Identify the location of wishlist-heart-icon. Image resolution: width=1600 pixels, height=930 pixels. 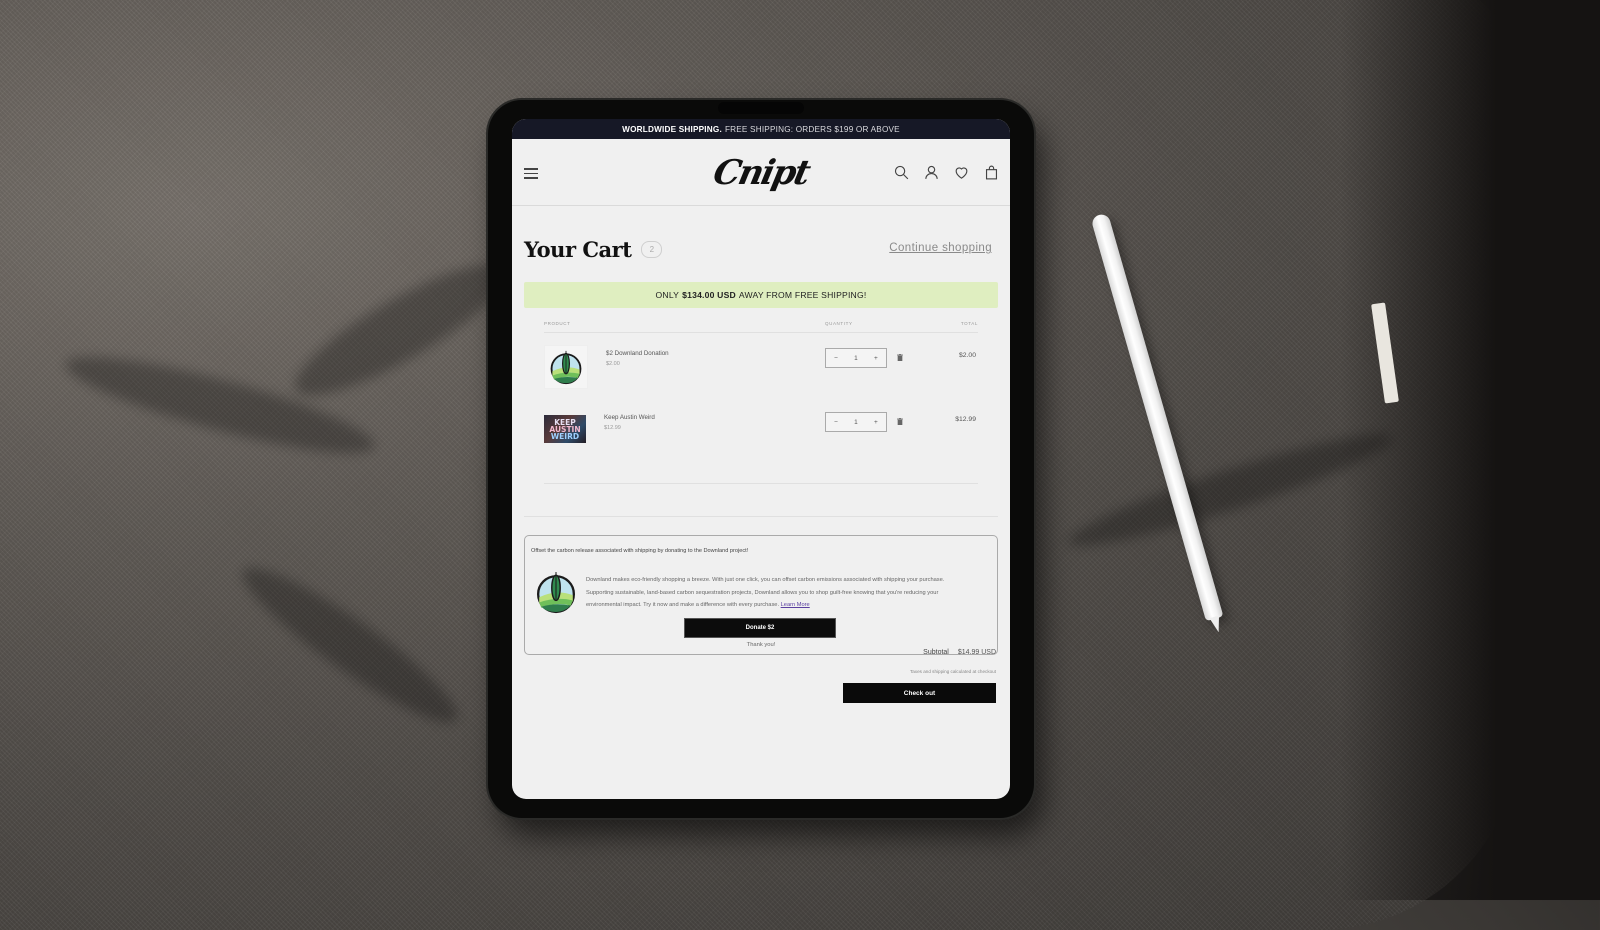
(961, 172).